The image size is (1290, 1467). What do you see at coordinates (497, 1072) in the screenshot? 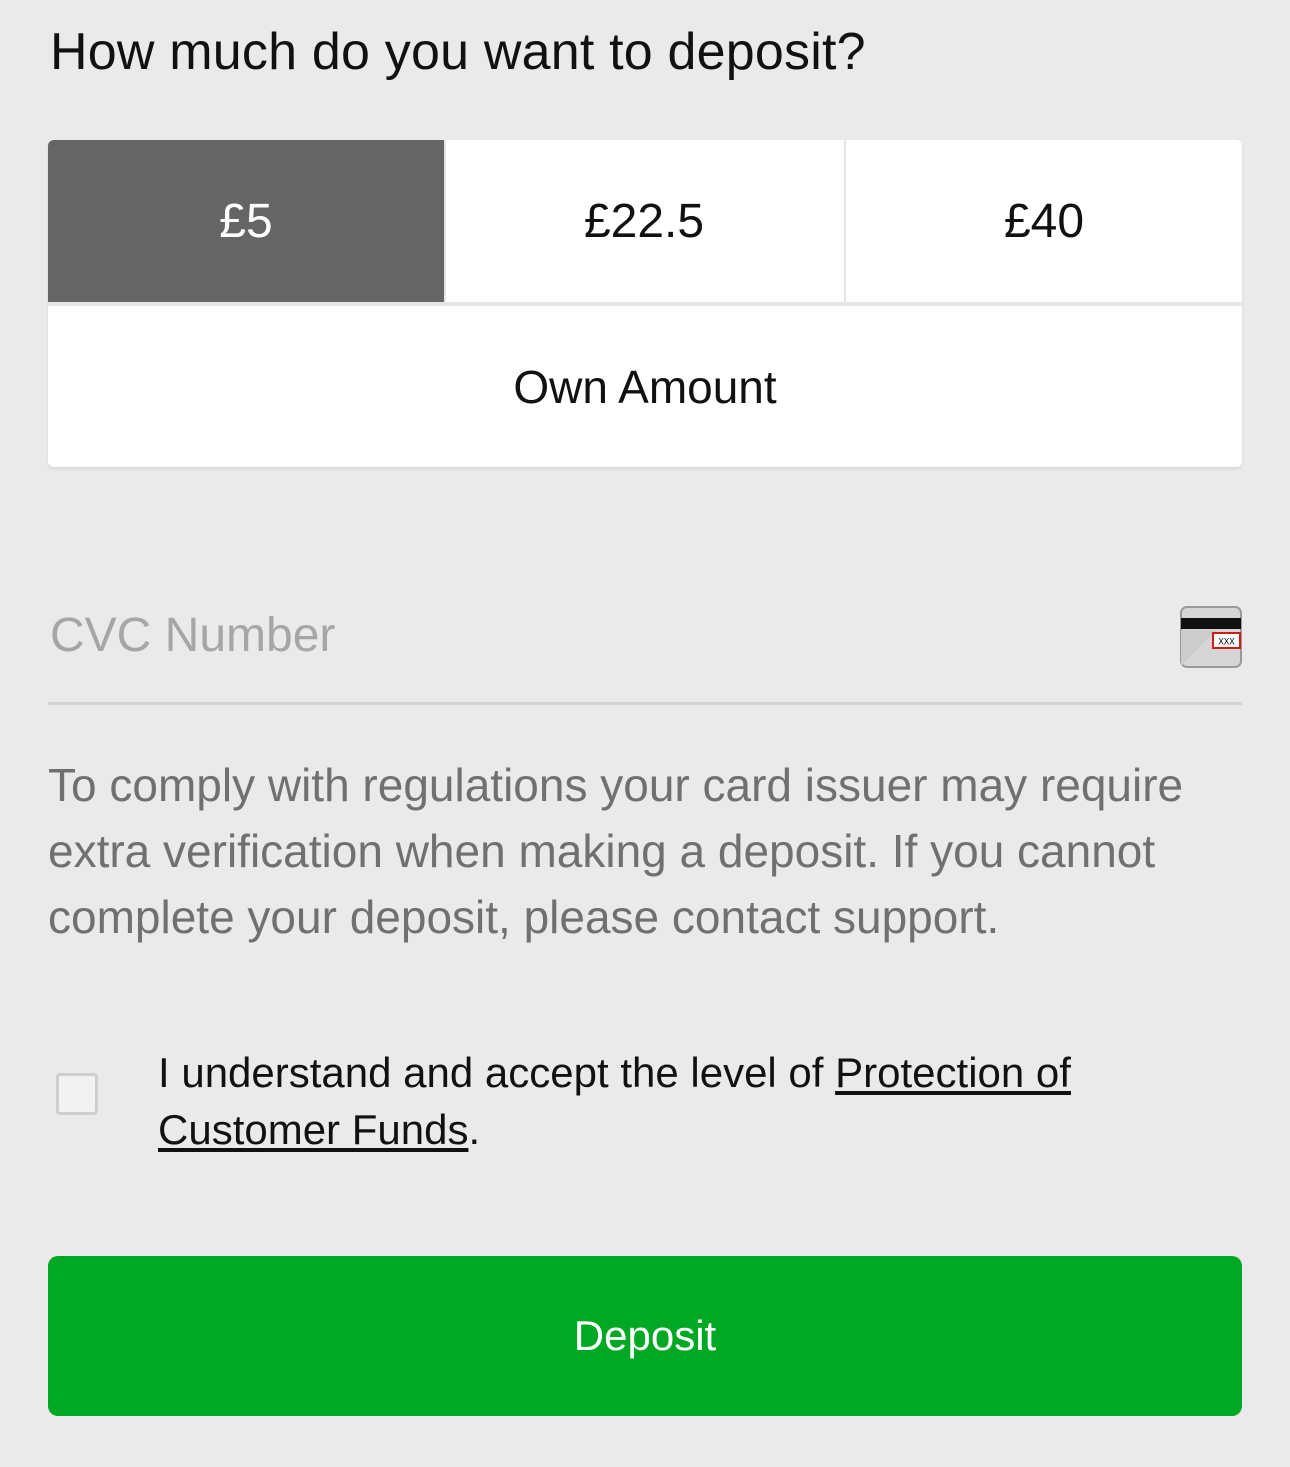
I see `consent-text-before: I understand and accept the level of` at bounding box center [497, 1072].